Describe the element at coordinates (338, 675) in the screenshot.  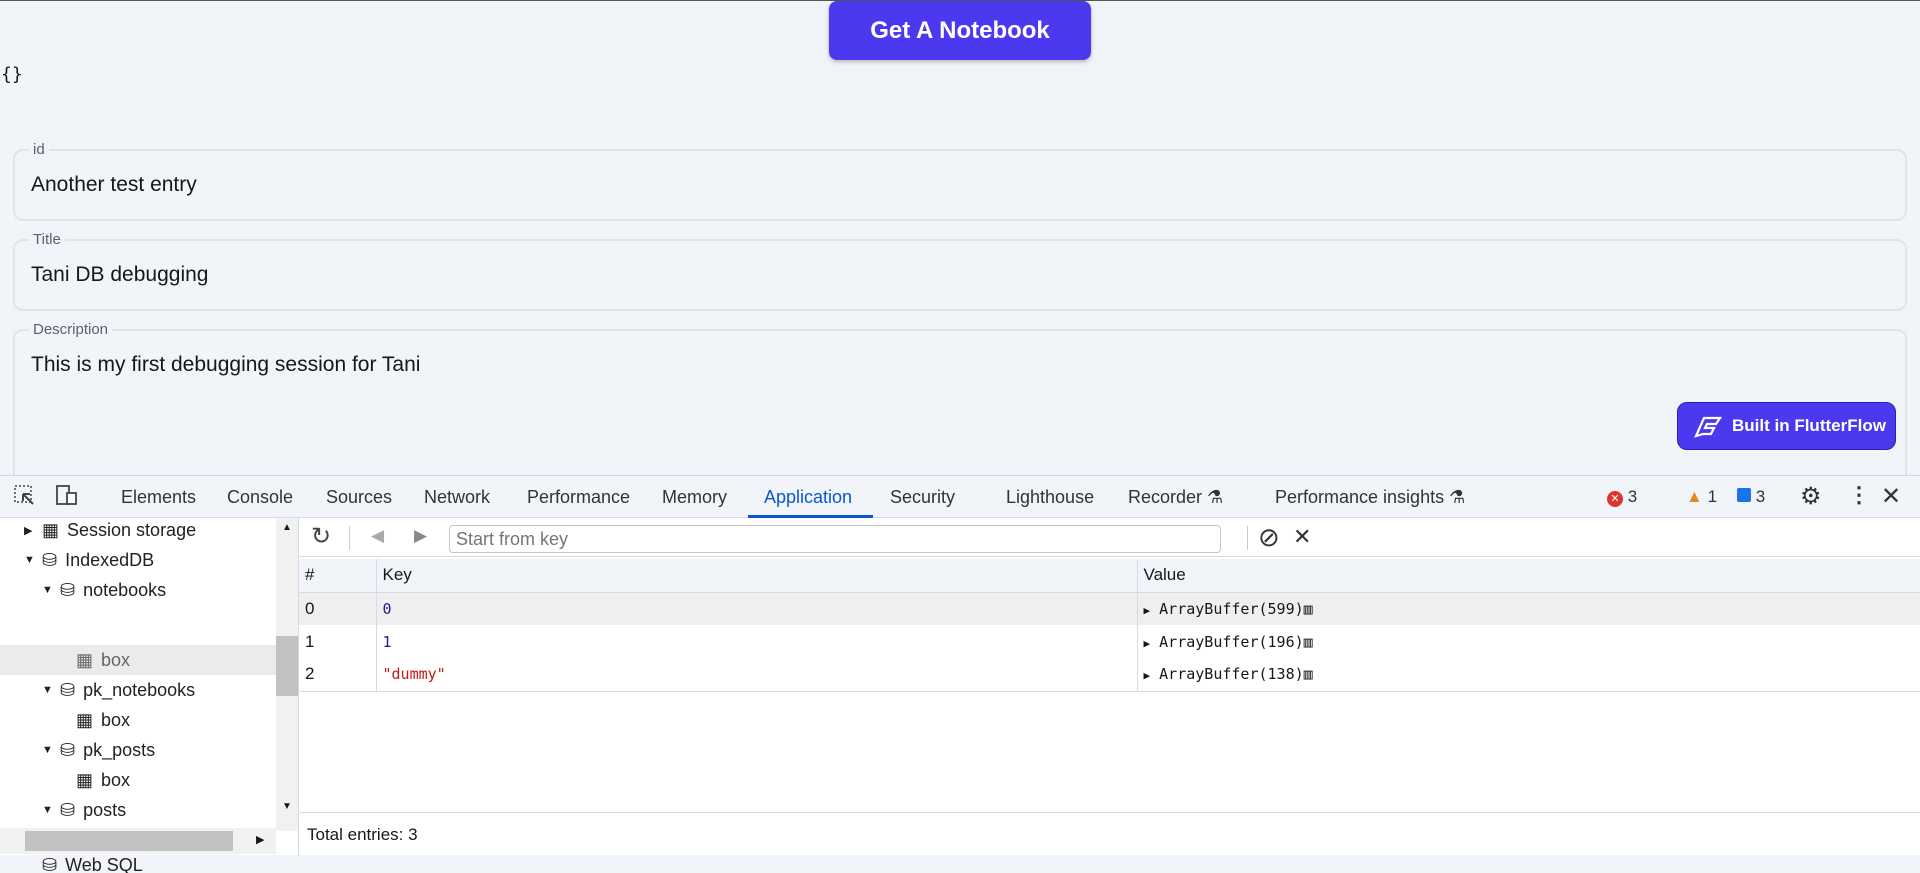
I see `row-index: 2` at that location.